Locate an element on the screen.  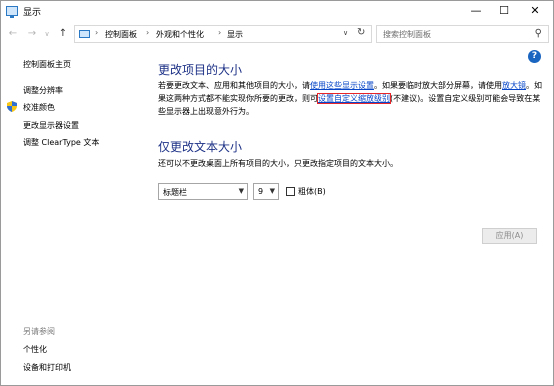
search-placeholder: 搜索控制面板 is located at coordinates (407, 34).